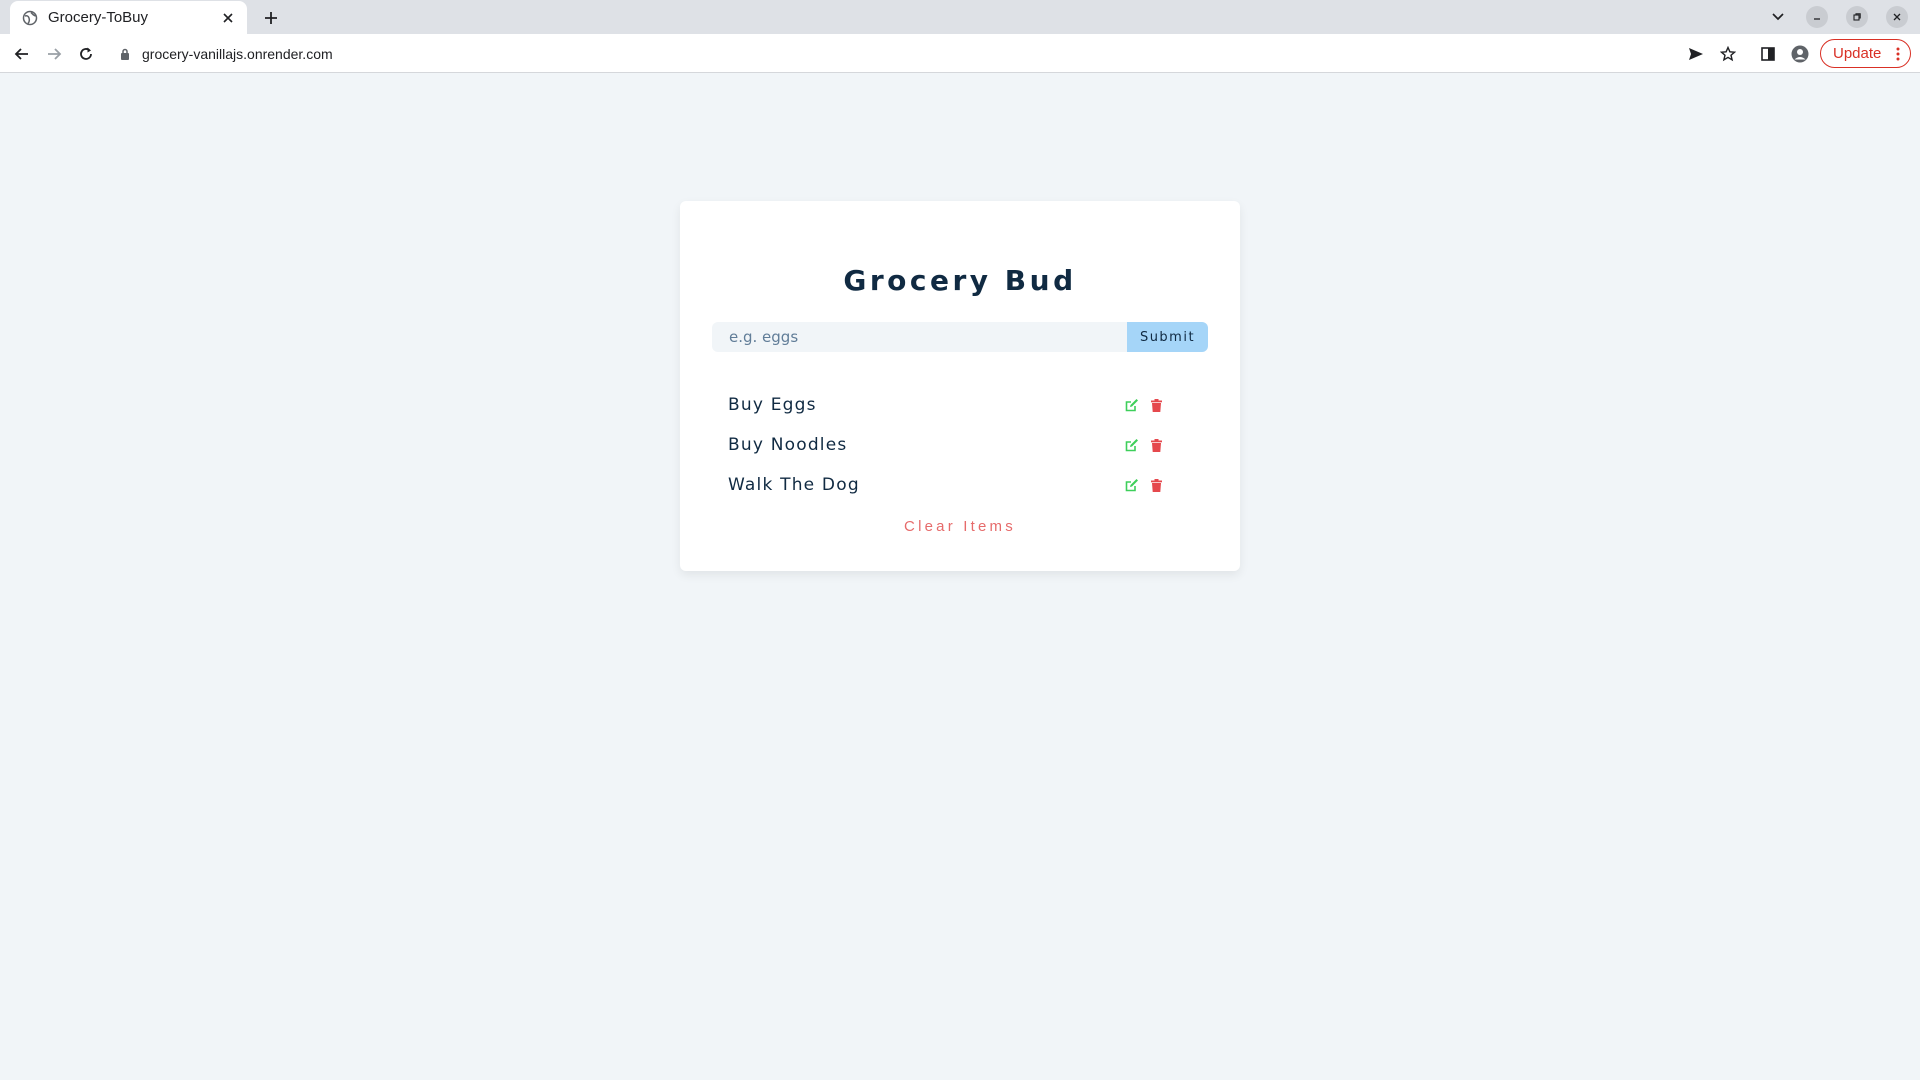  I want to click on send-icon, so click(1696, 54).